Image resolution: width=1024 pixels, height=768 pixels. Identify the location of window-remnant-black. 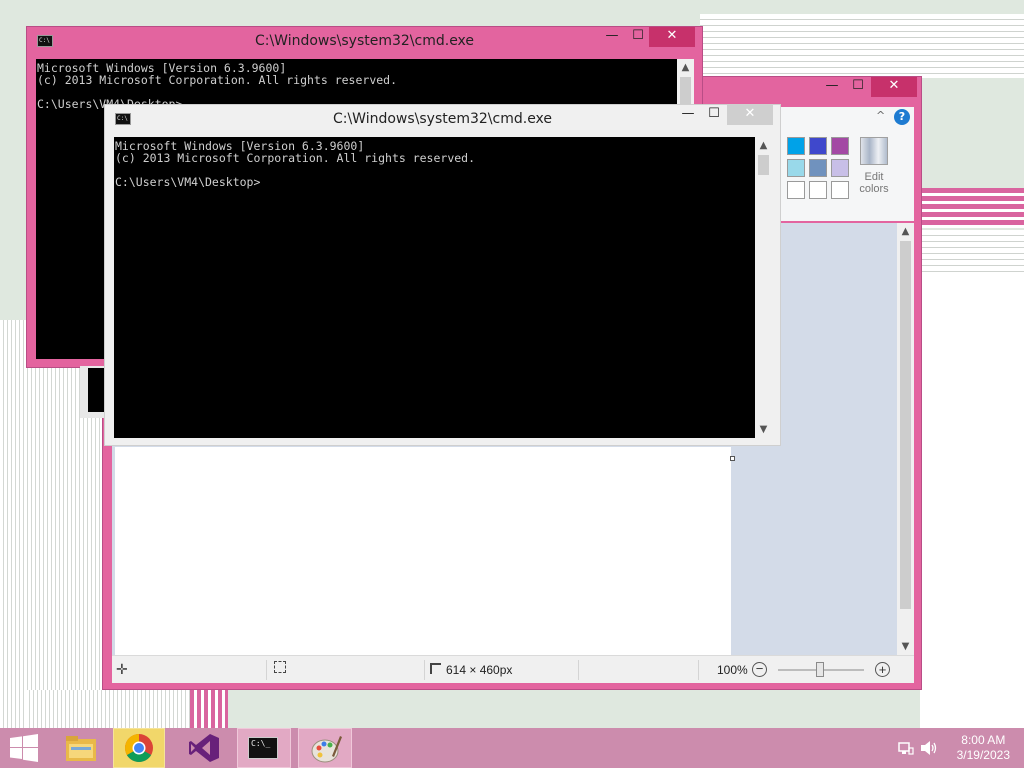
(96, 390).